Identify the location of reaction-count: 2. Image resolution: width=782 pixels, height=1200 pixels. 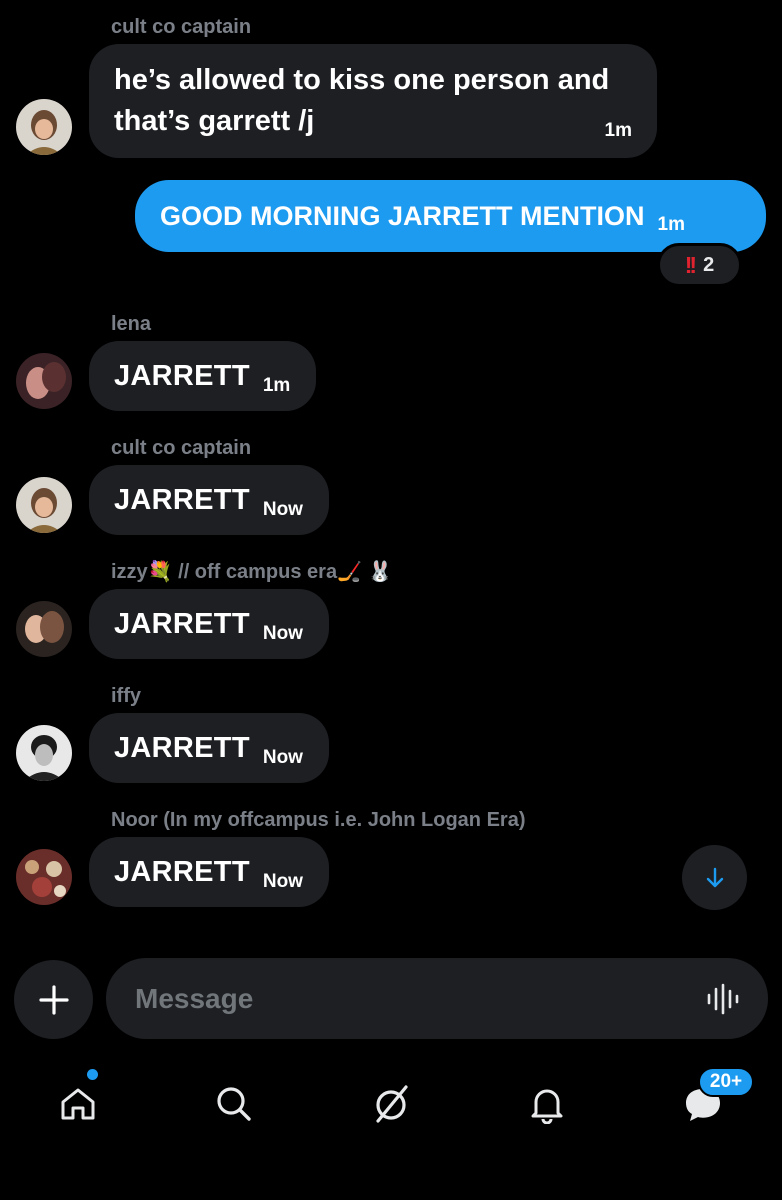
(709, 264).